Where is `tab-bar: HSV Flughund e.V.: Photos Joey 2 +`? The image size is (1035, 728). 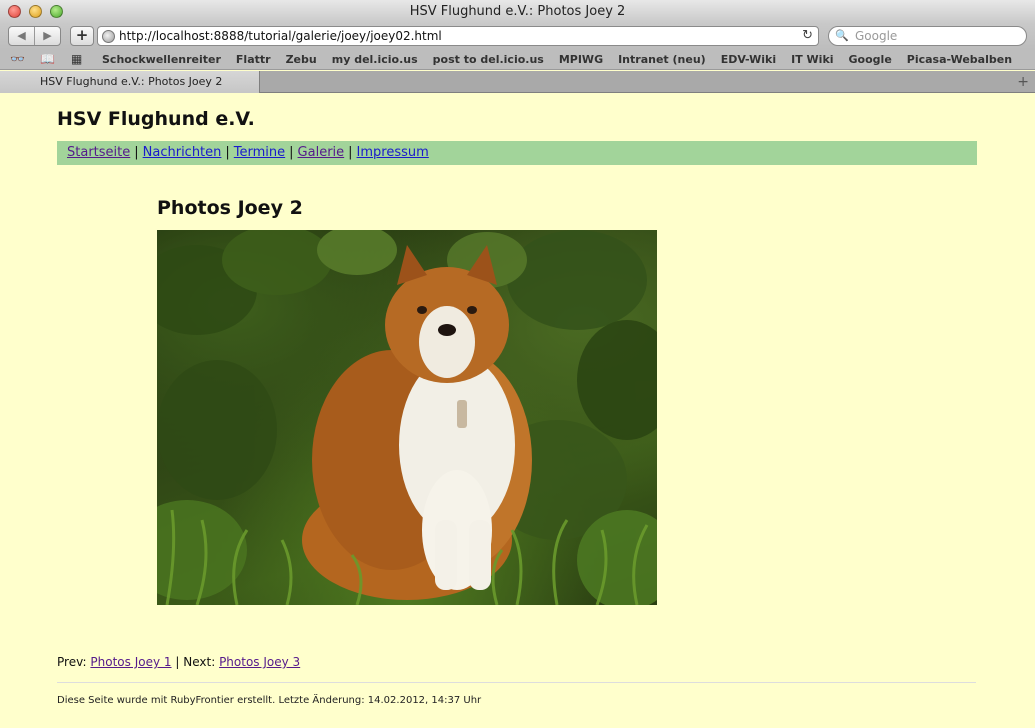
tab-bar: HSV Flughund e.V.: Photos Joey 2 + is located at coordinates (517, 82).